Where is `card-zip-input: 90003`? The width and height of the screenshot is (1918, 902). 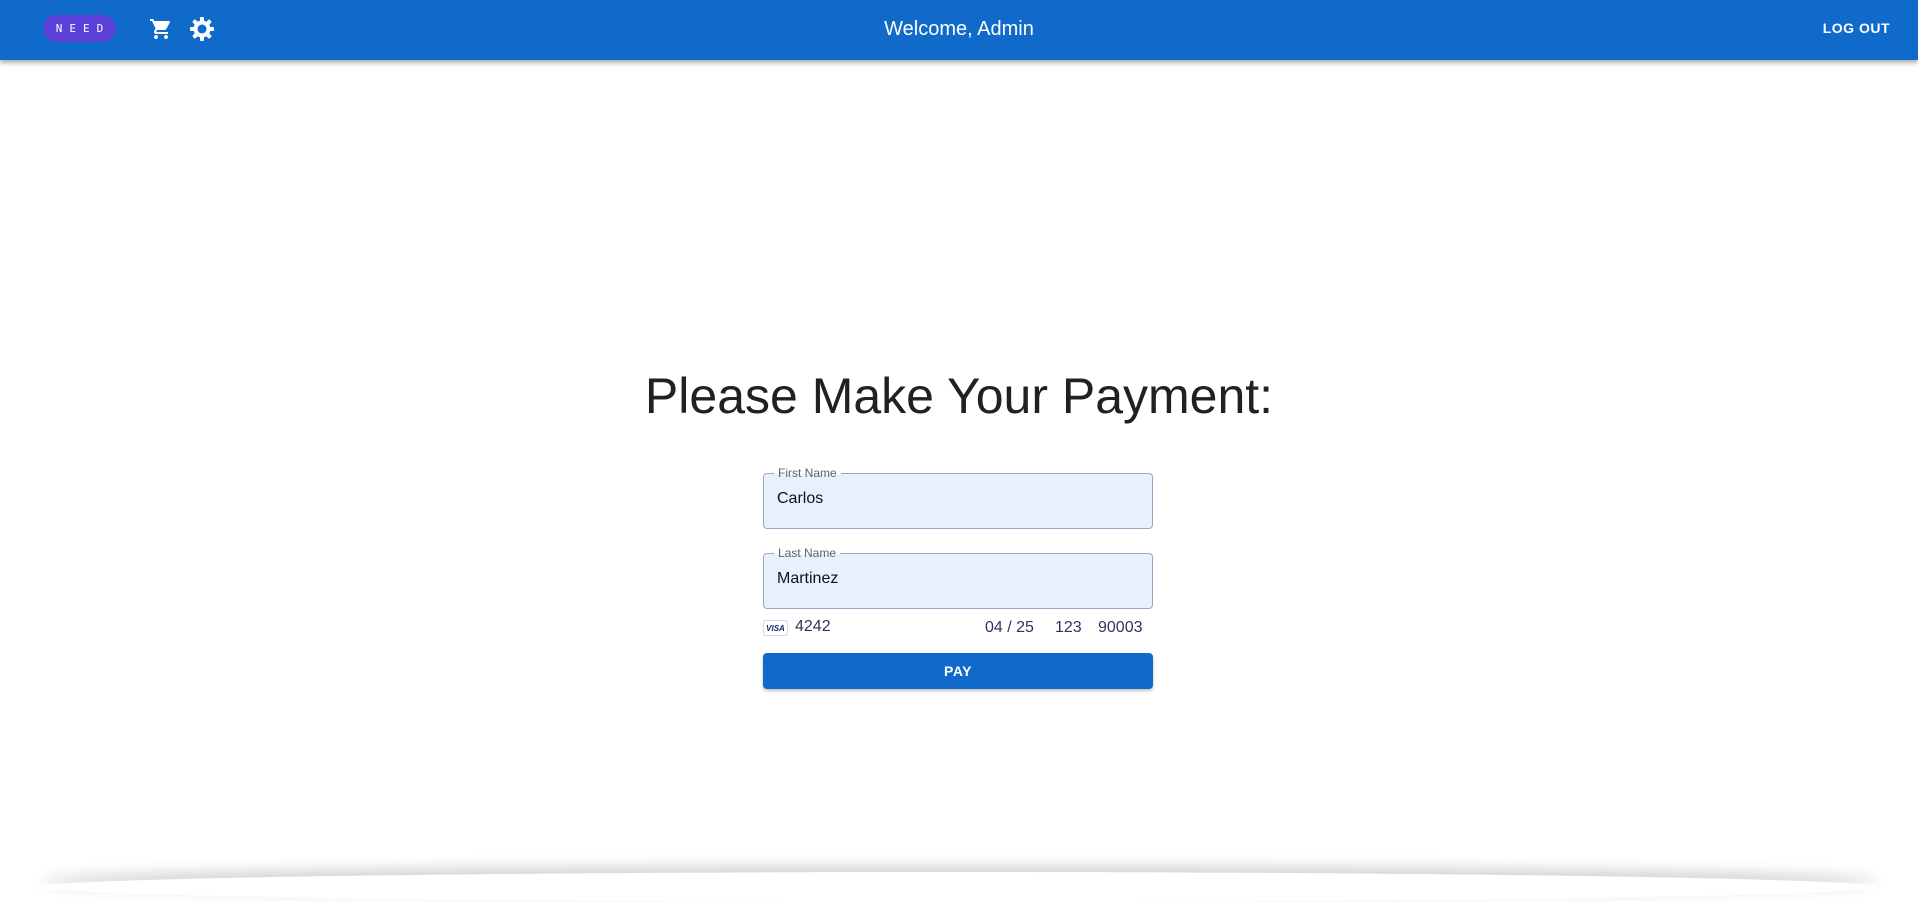 card-zip-input: 90003 is located at coordinates (1120, 628).